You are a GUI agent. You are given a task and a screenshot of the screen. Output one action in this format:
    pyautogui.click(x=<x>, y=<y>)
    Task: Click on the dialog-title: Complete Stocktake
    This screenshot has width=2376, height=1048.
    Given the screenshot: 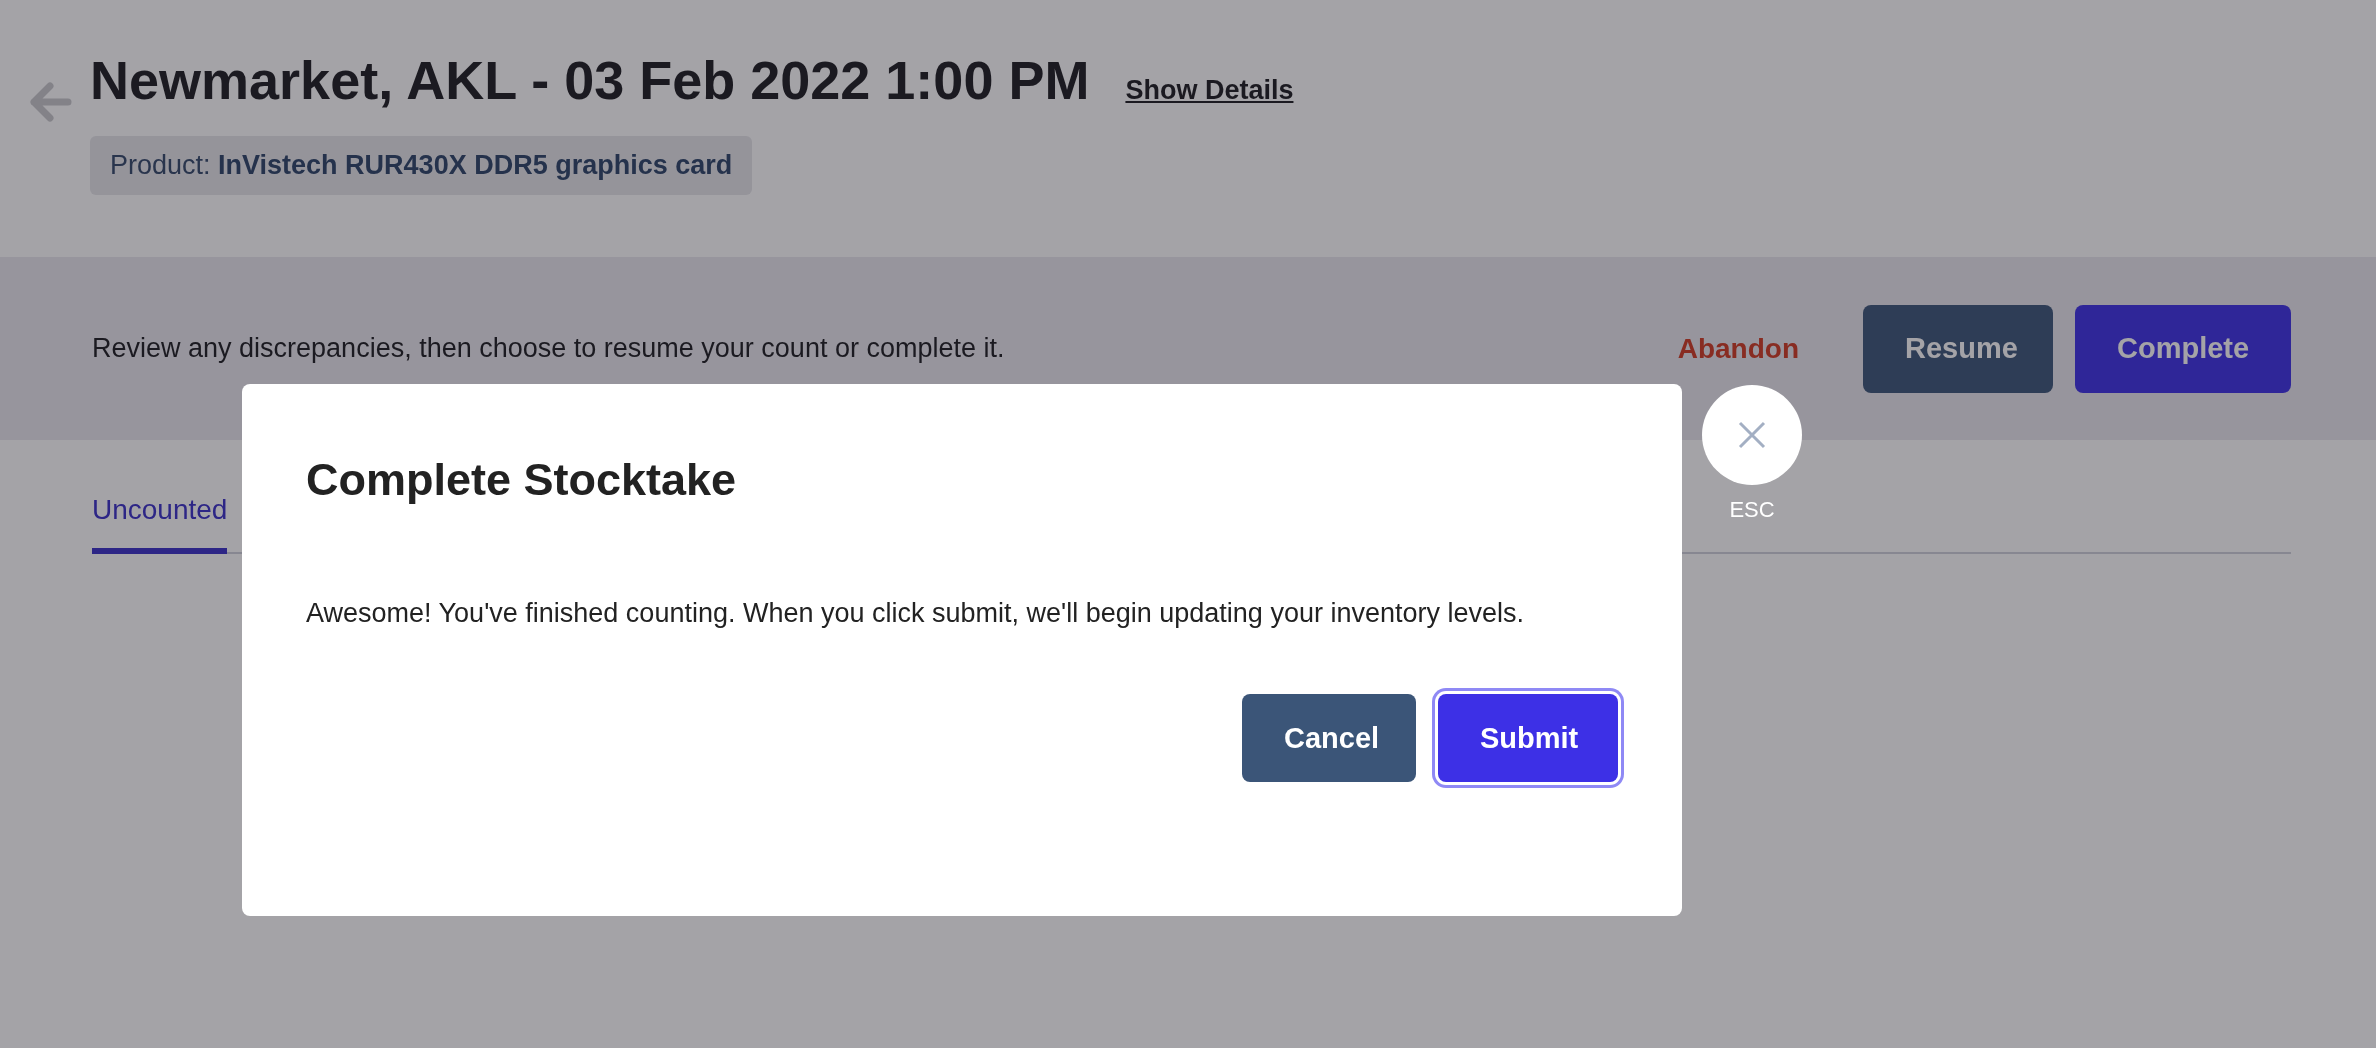 What is the action you would take?
    pyautogui.click(x=522, y=480)
    